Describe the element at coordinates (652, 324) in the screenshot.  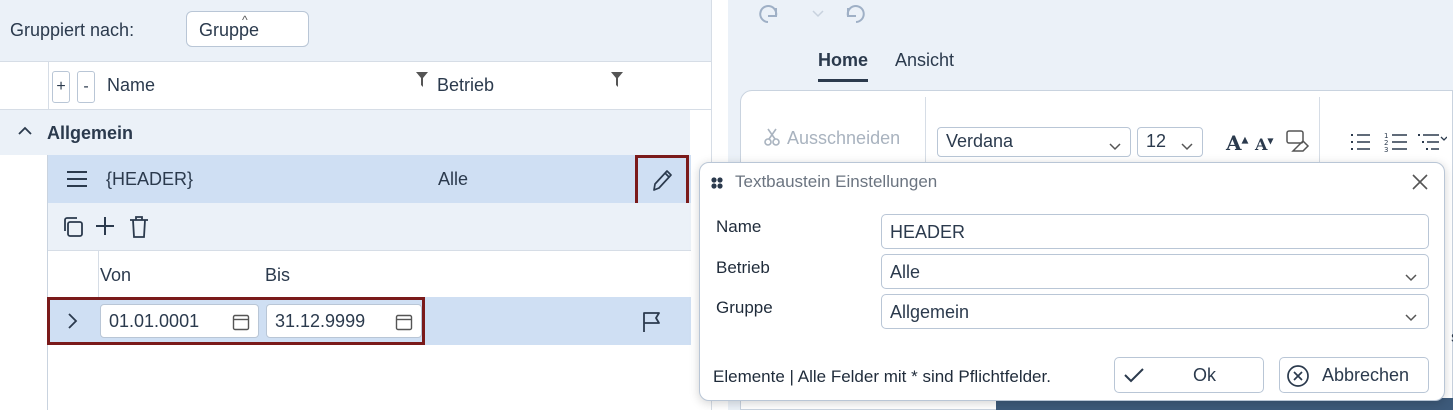
I see `flag-icon` at that location.